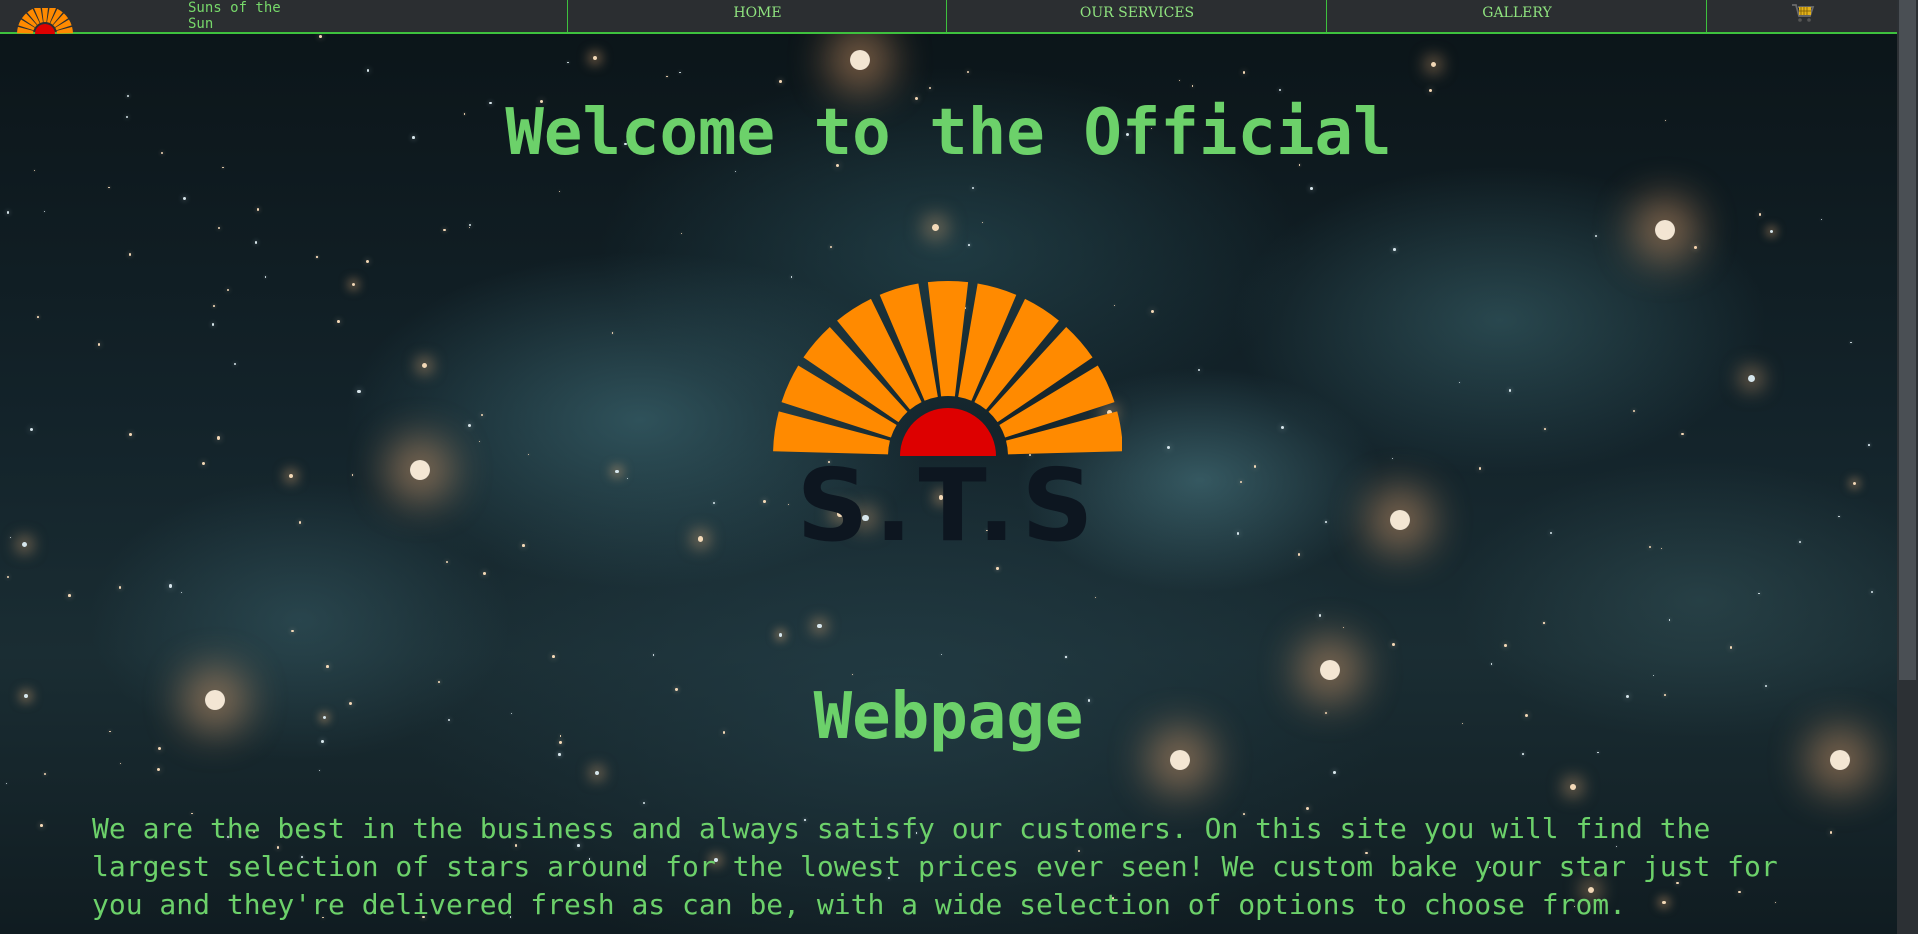 The width and height of the screenshot is (1918, 934). What do you see at coordinates (1803, 13) in the screenshot?
I see `cart-icon` at bounding box center [1803, 13].